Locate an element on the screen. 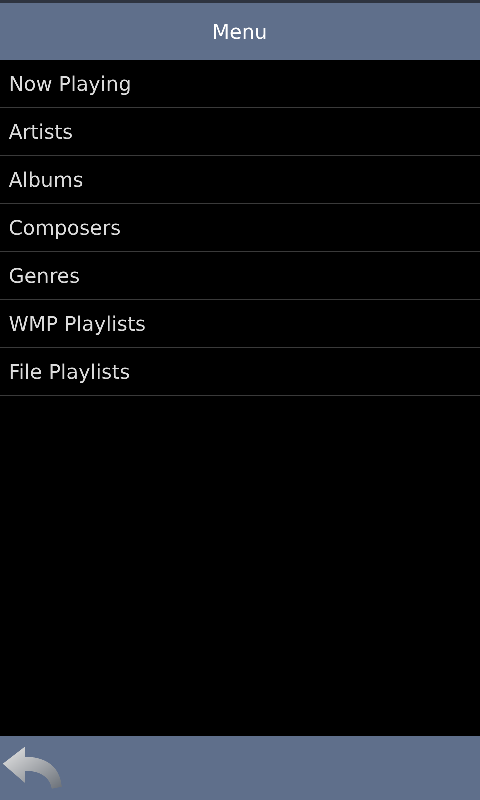  menu-item: Genres is located at coordinates (240, 276).